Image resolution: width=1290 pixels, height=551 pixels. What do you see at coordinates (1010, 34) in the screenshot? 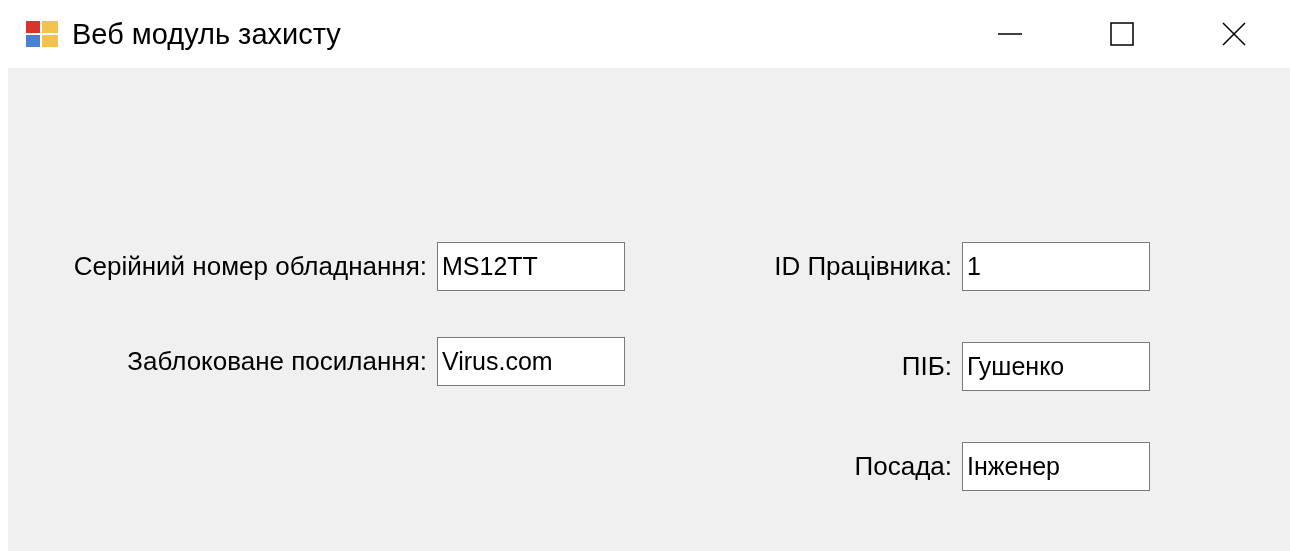
I see `minimize-icon` at bounding box center [1010, 34].